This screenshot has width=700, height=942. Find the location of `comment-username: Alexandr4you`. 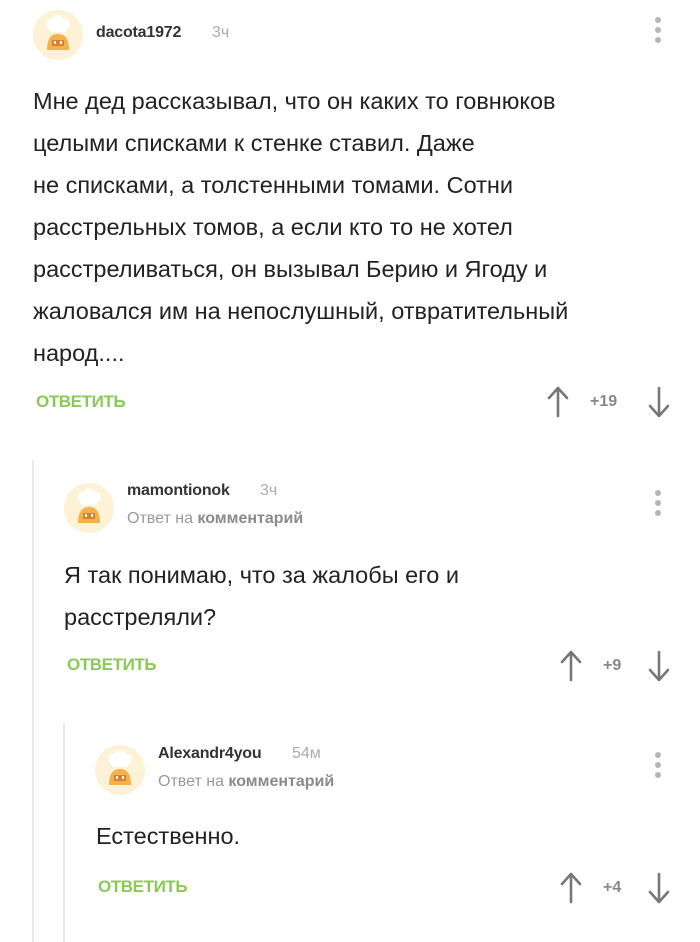

comment-username: Alexandr4you is located at coordinates (210, 754).